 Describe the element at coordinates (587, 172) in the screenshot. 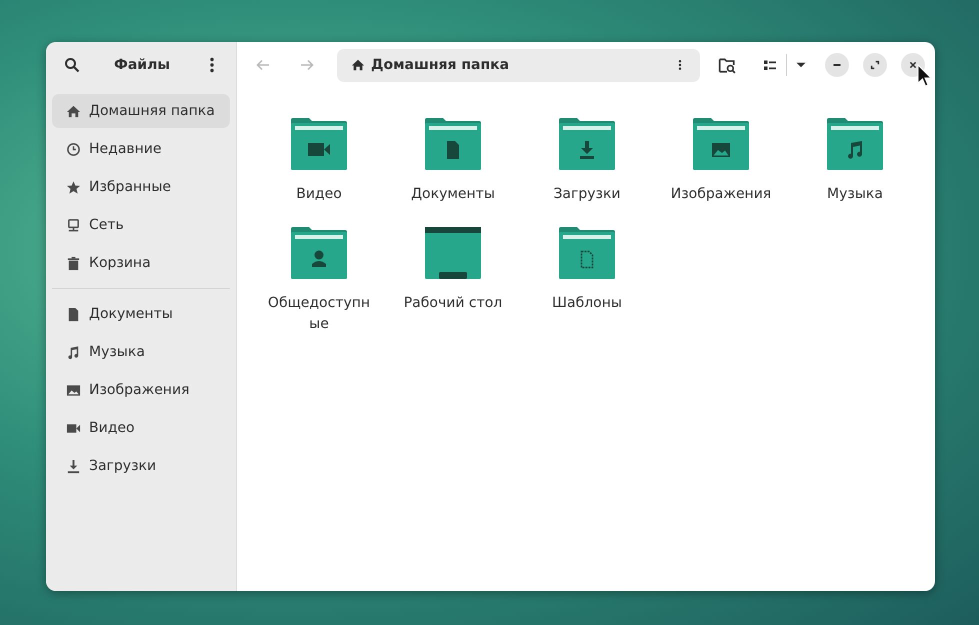

I see `folder-item: Загрузки` at that location.